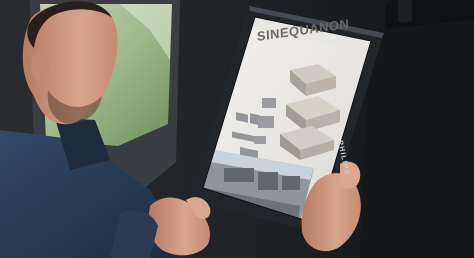 The width and height of the screenshot is (474, 258). What do you see at coordinates (40, 66) in the screenshot?
I see `ear` at bounding box center [40, 66].